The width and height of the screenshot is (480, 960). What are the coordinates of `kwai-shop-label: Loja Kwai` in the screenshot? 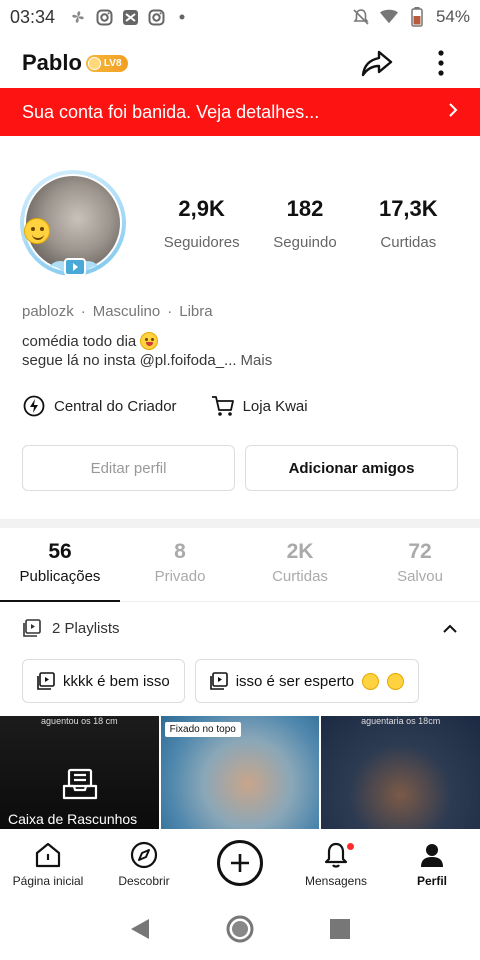 It's located at (275, 406).